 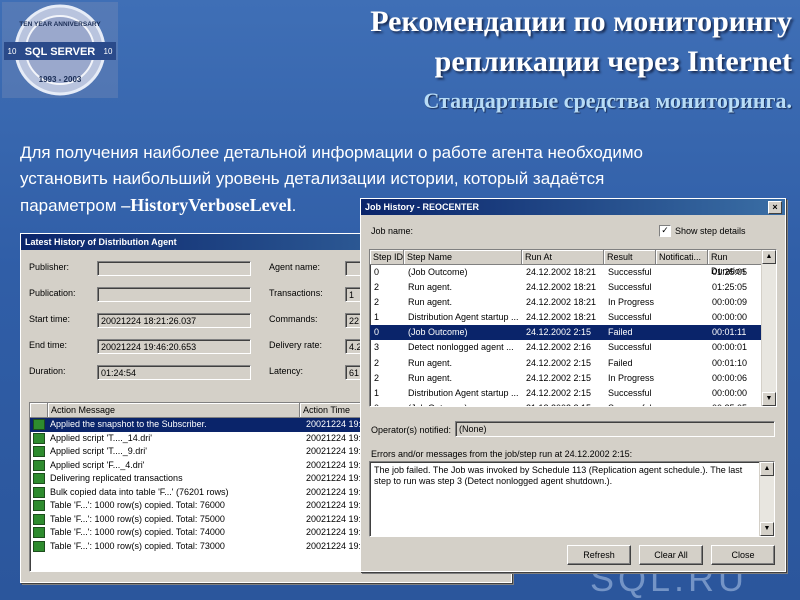 What do you see at coordinates (631, 302) in the screenshot?
I see `result-cell: In Progress` at bounding box center [631, 302].